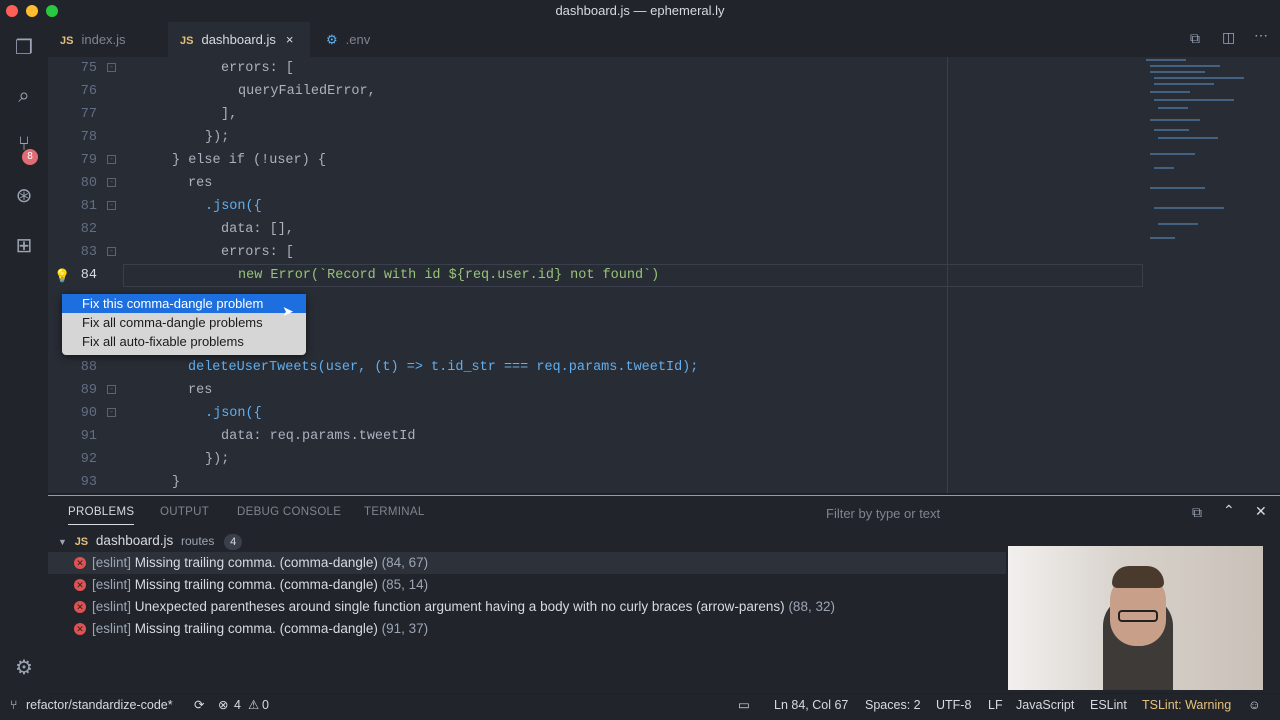 The height and width of the screenshot is (720, 1280). I want to click on error-count: 4, so click(237, 705).